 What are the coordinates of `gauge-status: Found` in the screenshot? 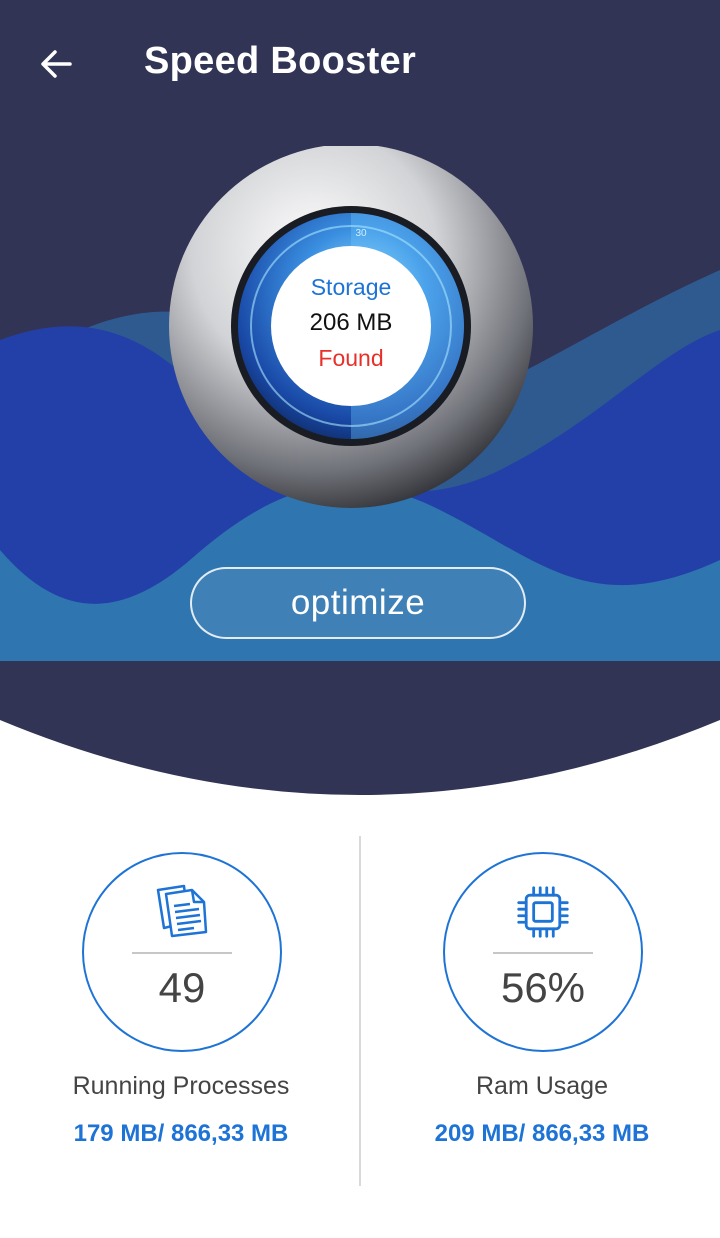 It's located at (351, 358).